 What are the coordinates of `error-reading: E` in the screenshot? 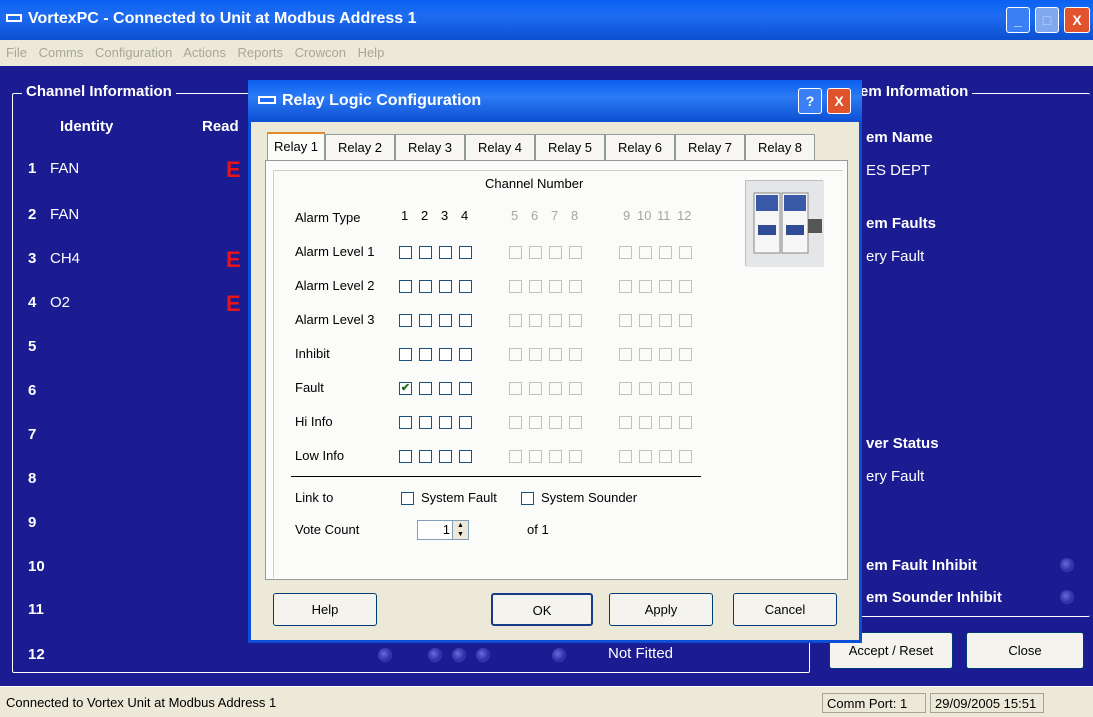 It's located at (233, 303).